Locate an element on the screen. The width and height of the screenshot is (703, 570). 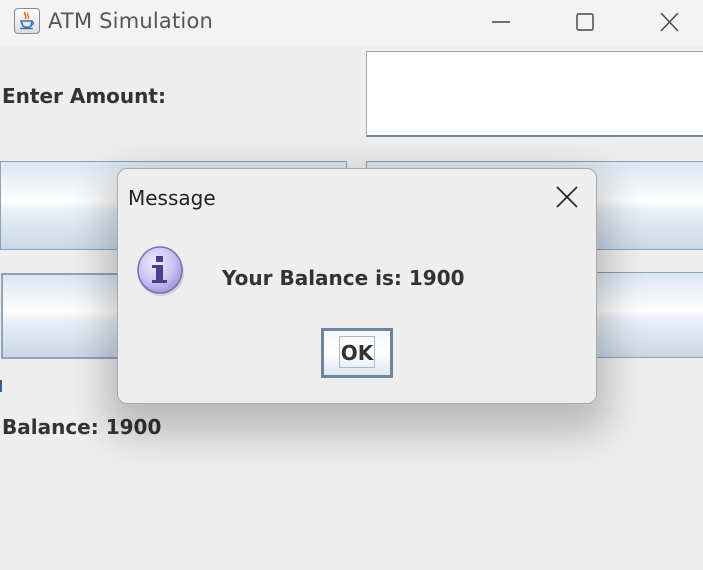
status-marker is located at coordinates (1, 386).